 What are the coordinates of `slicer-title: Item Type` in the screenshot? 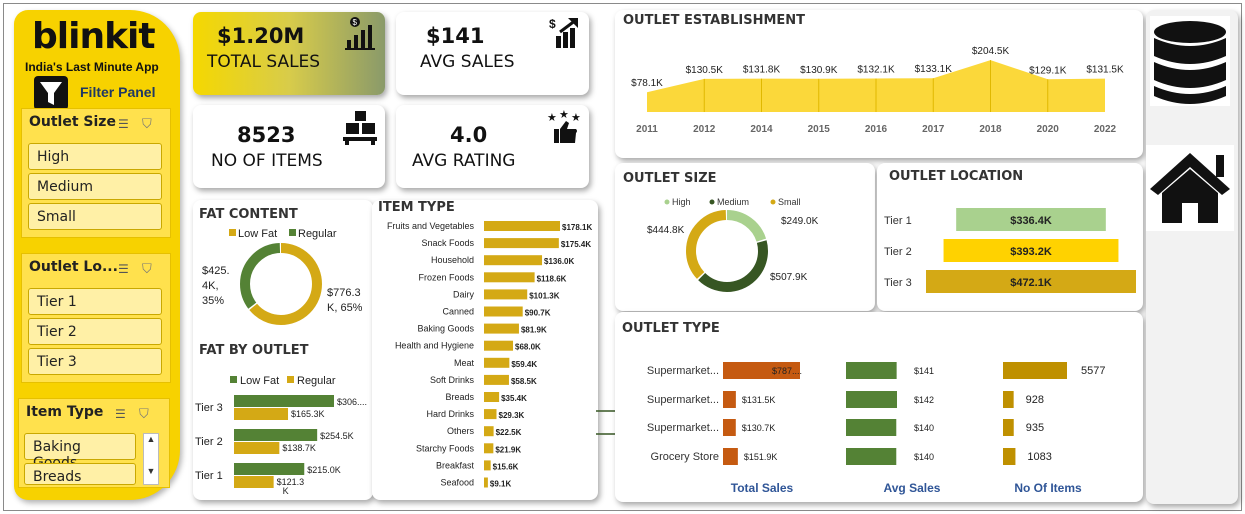 It's located at (65, 412).